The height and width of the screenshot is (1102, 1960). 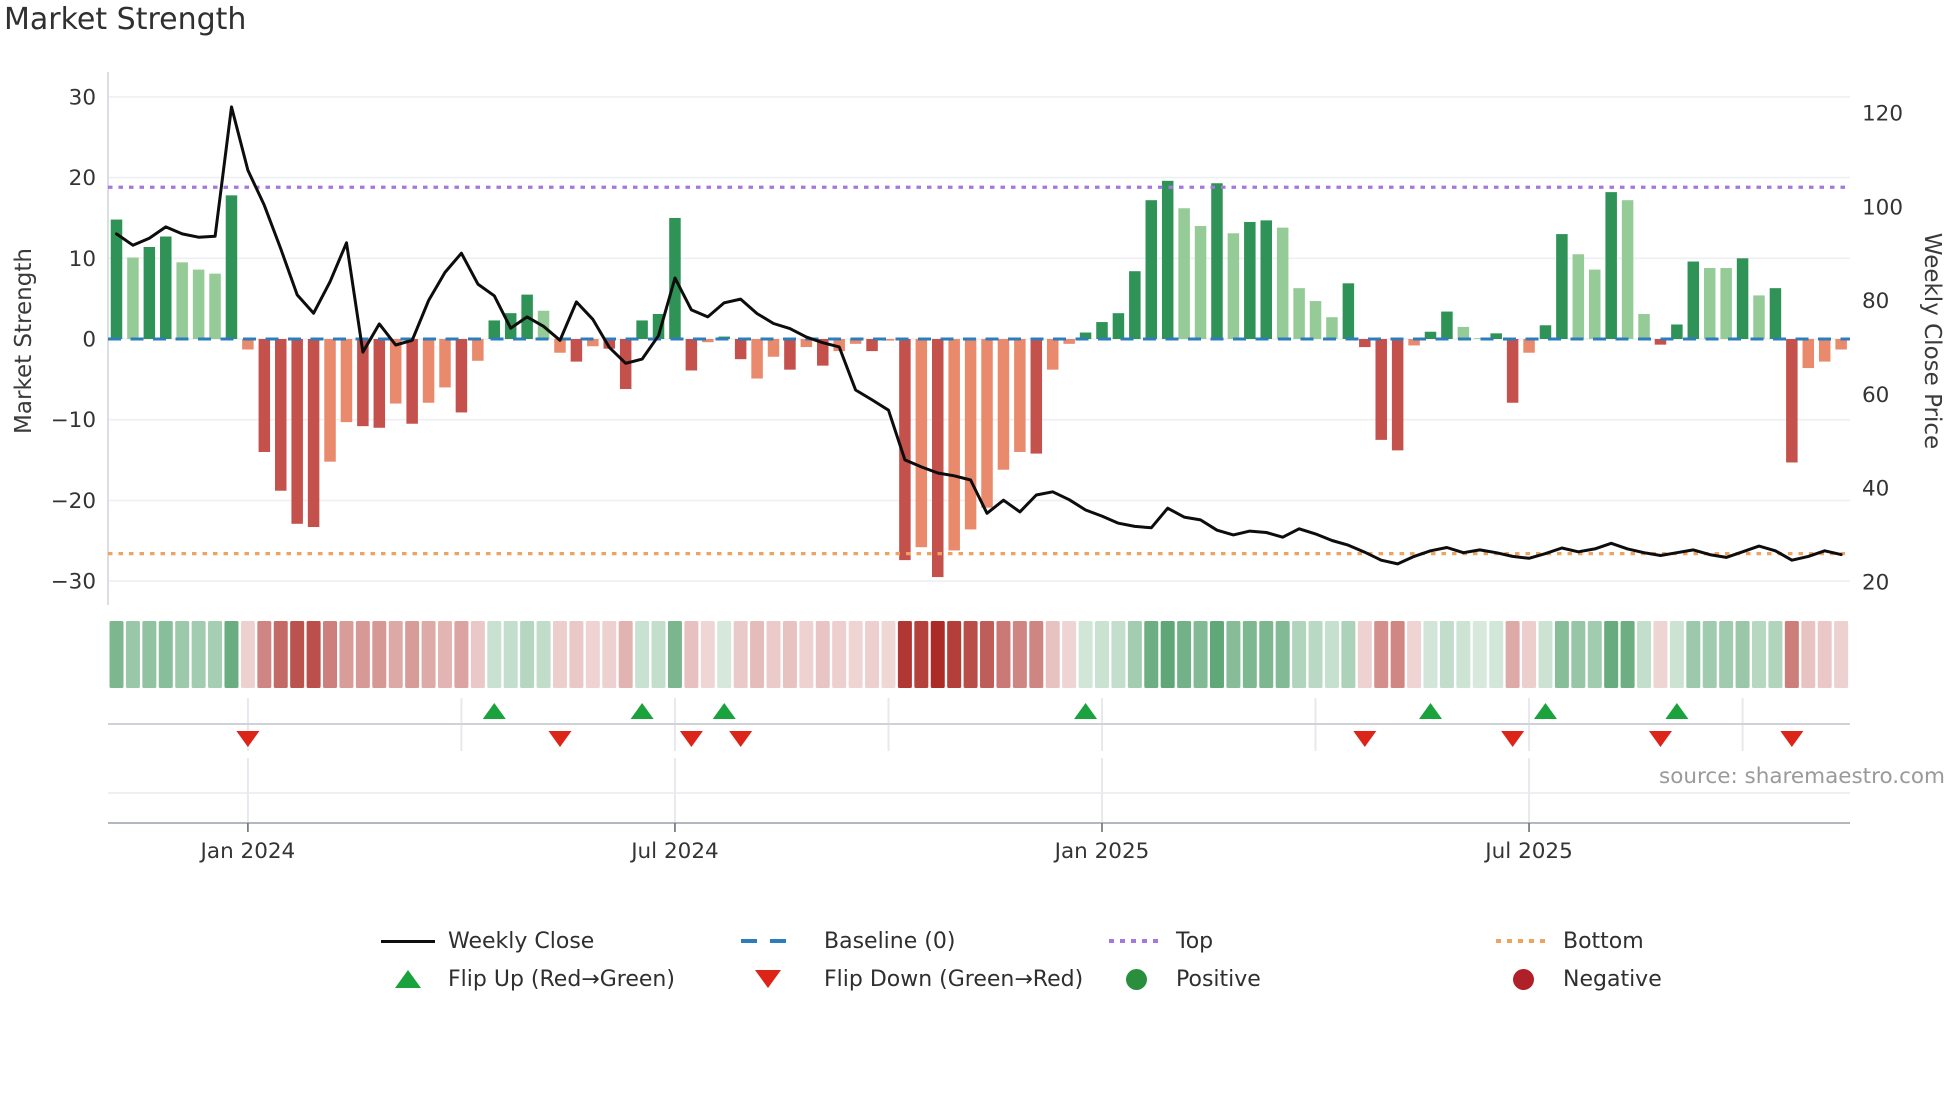 What do you see at coordinates (1612, 979) in the screenshot?
I see `legend-label: Negative` at bounding box center [1612, 979].